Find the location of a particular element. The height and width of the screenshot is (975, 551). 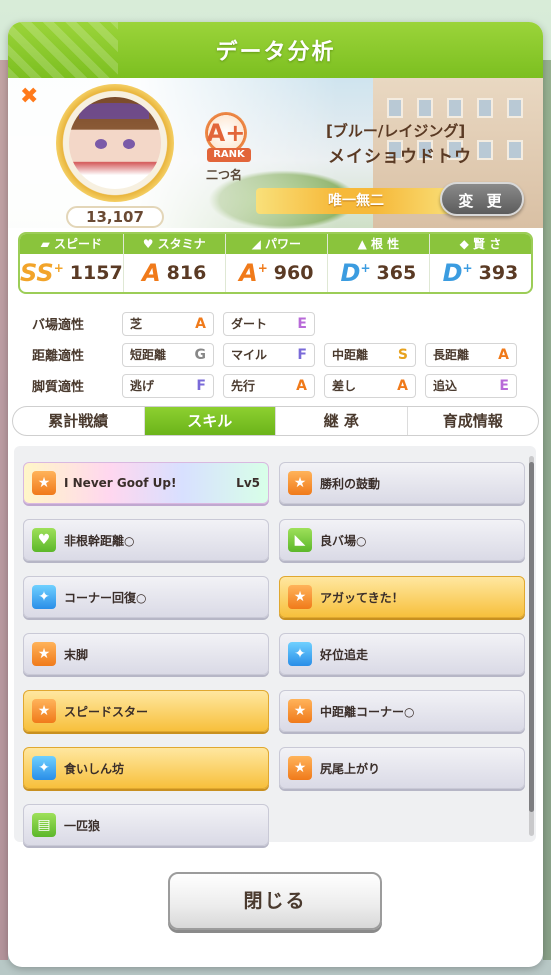

nickname-count: 二つ名 is located at coordinates (224, 175).